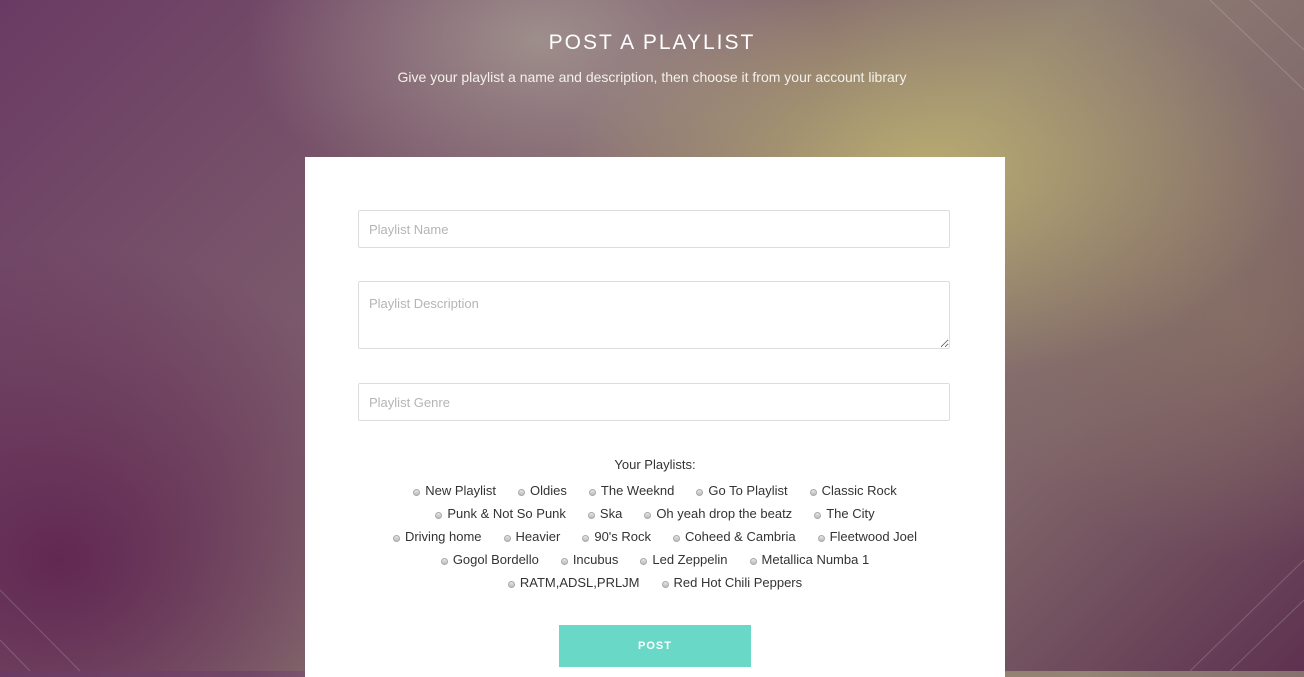  I want to click on playlist-option: Punk & Not So Punk, so click(500, 513).